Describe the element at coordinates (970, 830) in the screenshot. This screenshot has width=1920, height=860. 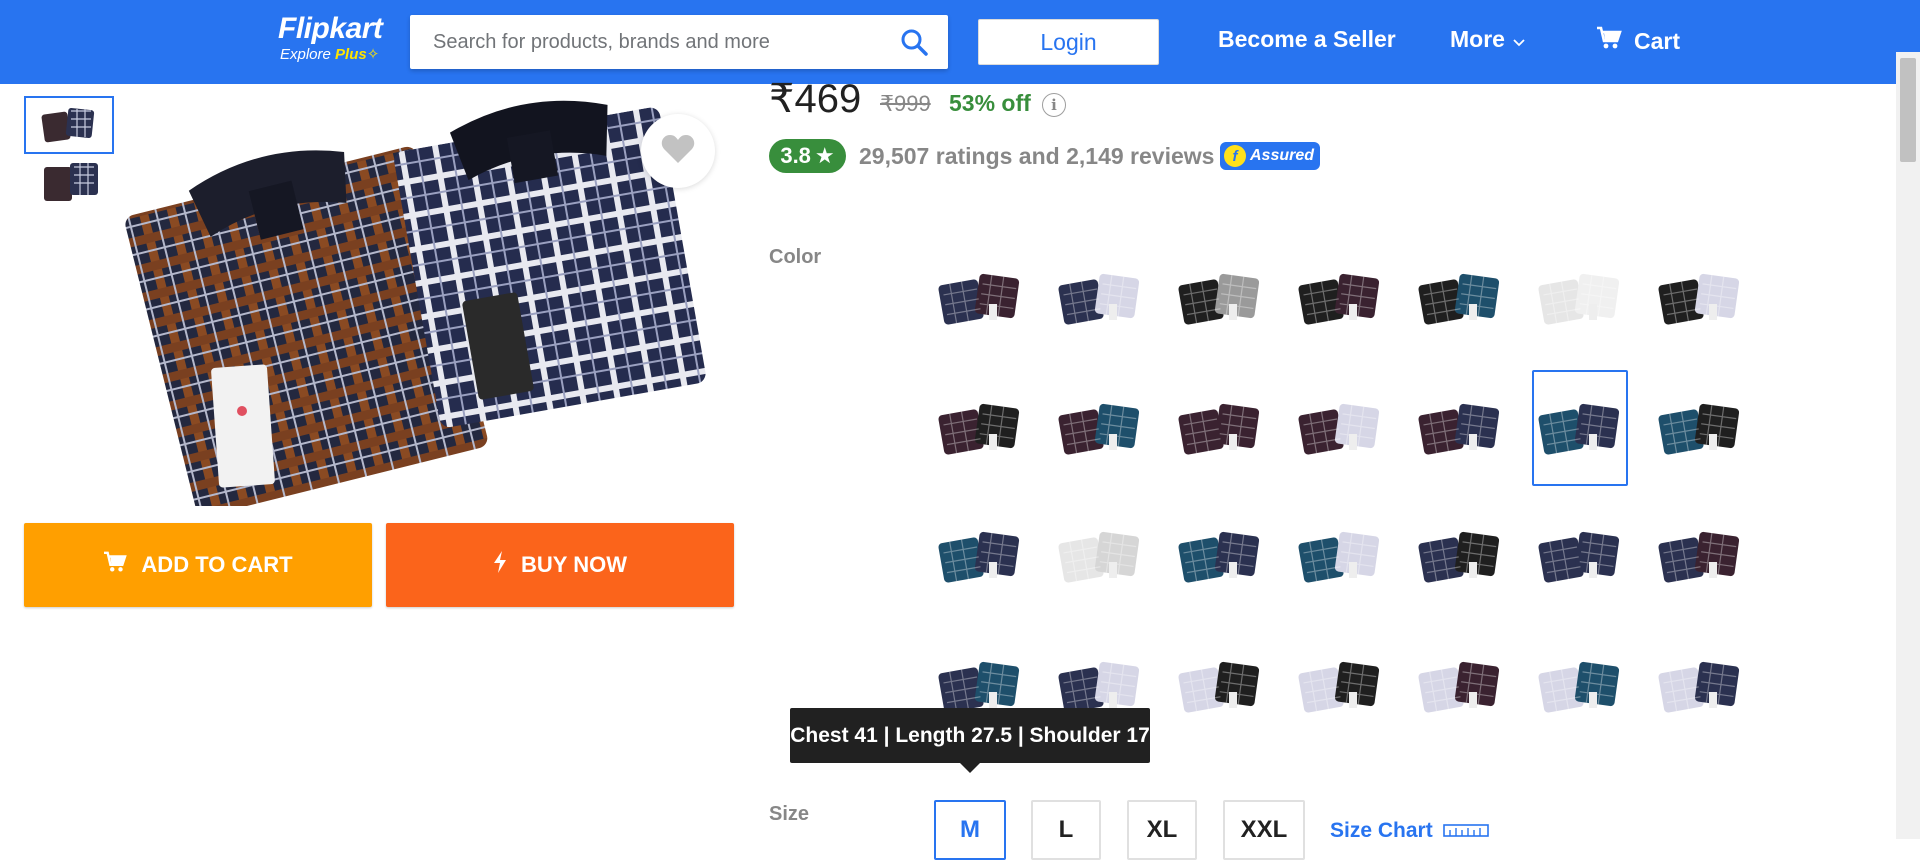
I see `size-option-m: M` at that location.